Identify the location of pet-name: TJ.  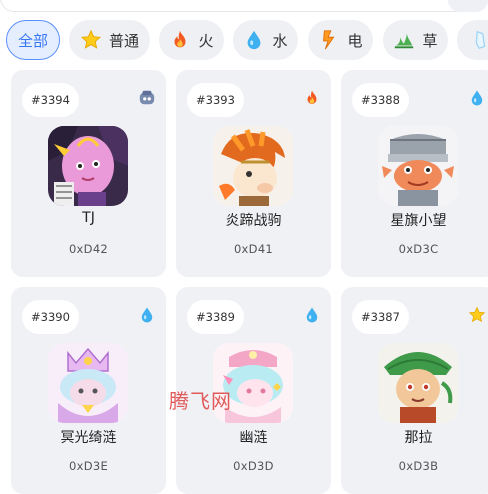
(88, 218).